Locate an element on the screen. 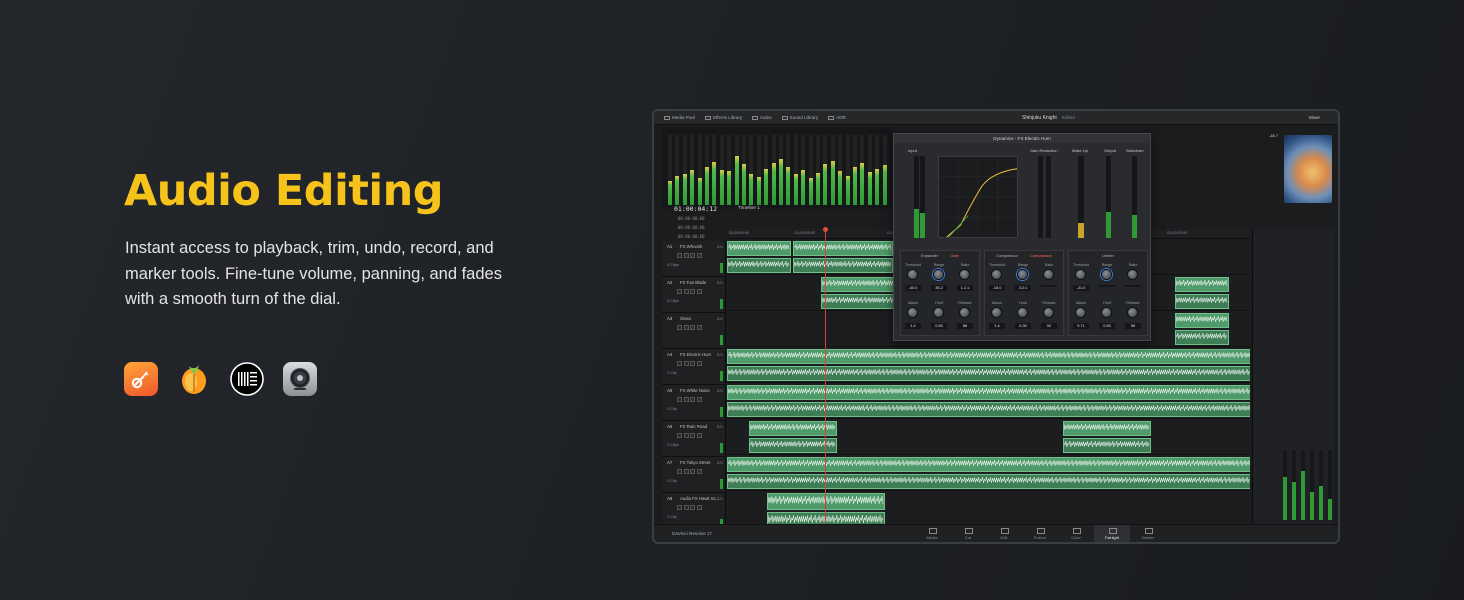 Image resolution: width=1464 pixels, height=600 pixels. index-button: Index is located at coordinates (762, 117).